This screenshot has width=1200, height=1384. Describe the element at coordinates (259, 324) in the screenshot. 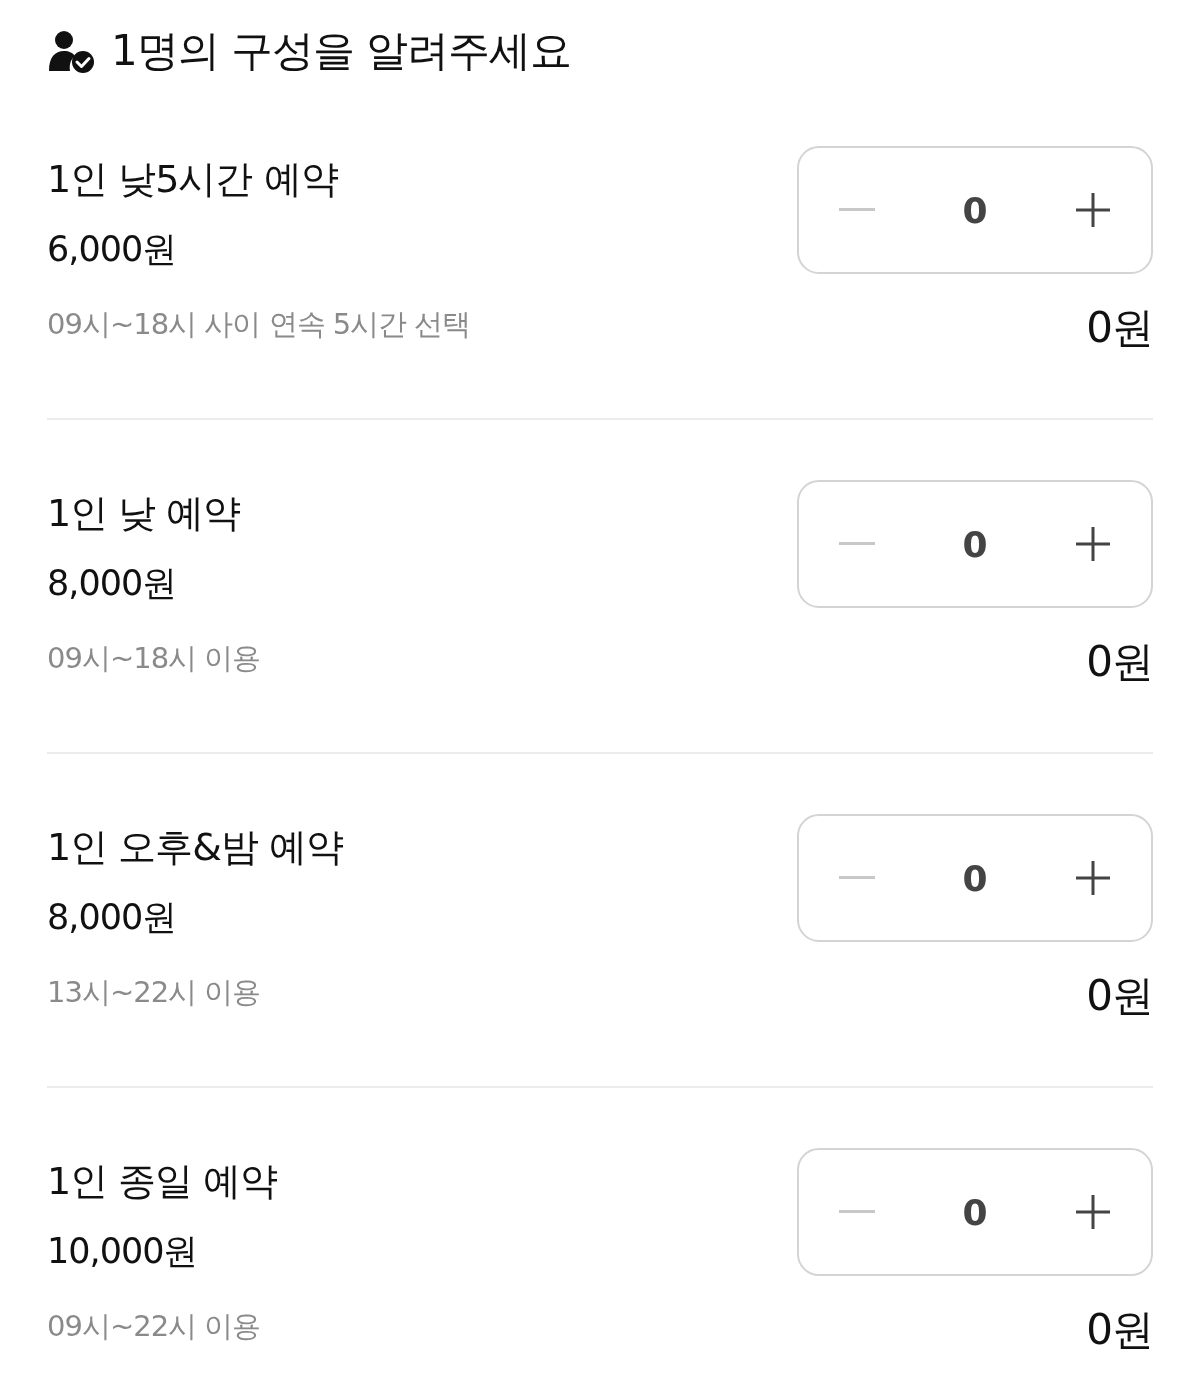

I see `option-note: 09시~18시 사이 연속 5시간 선택` at that location.